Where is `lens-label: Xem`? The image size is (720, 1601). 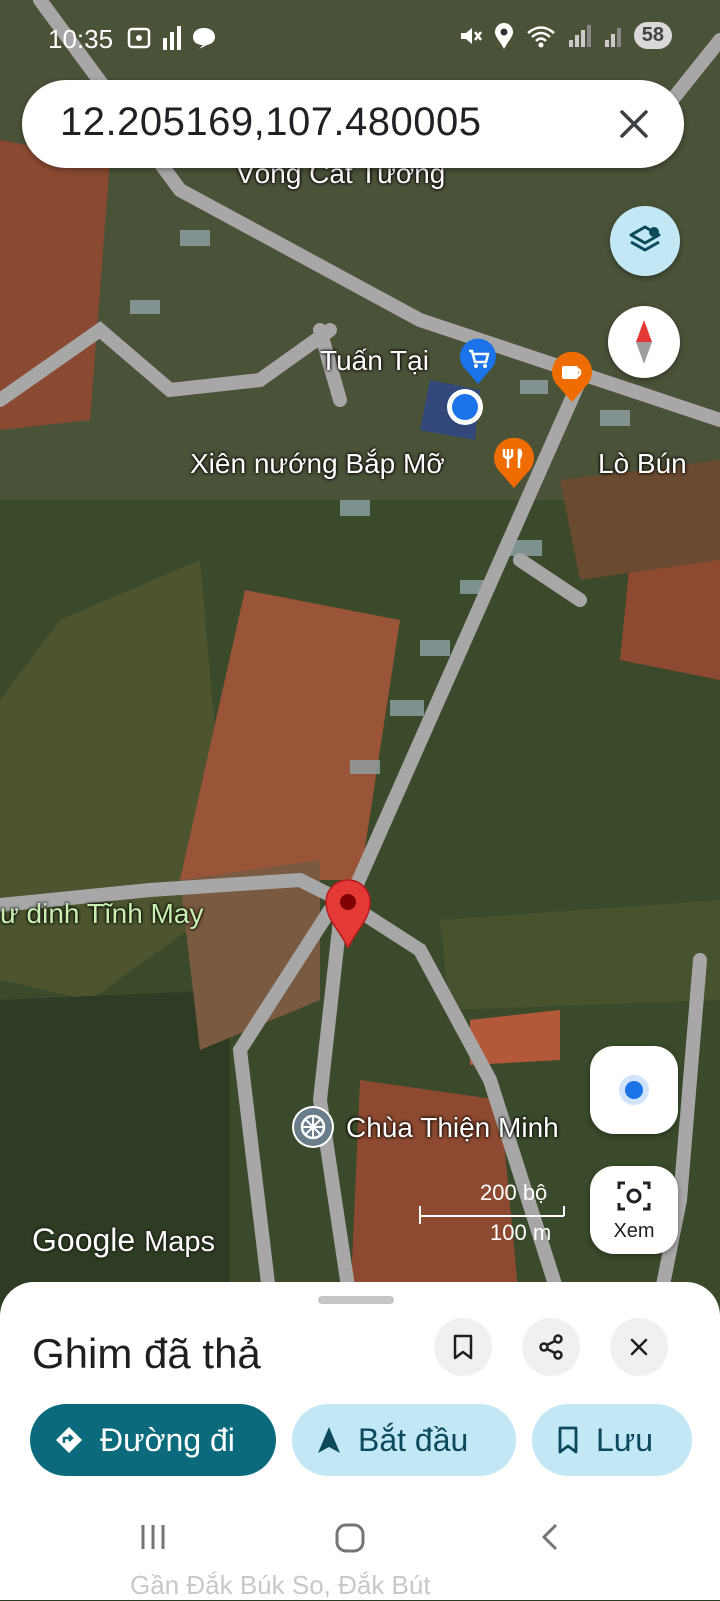
lens-label: Xem is located at coordinates (634, 1231).